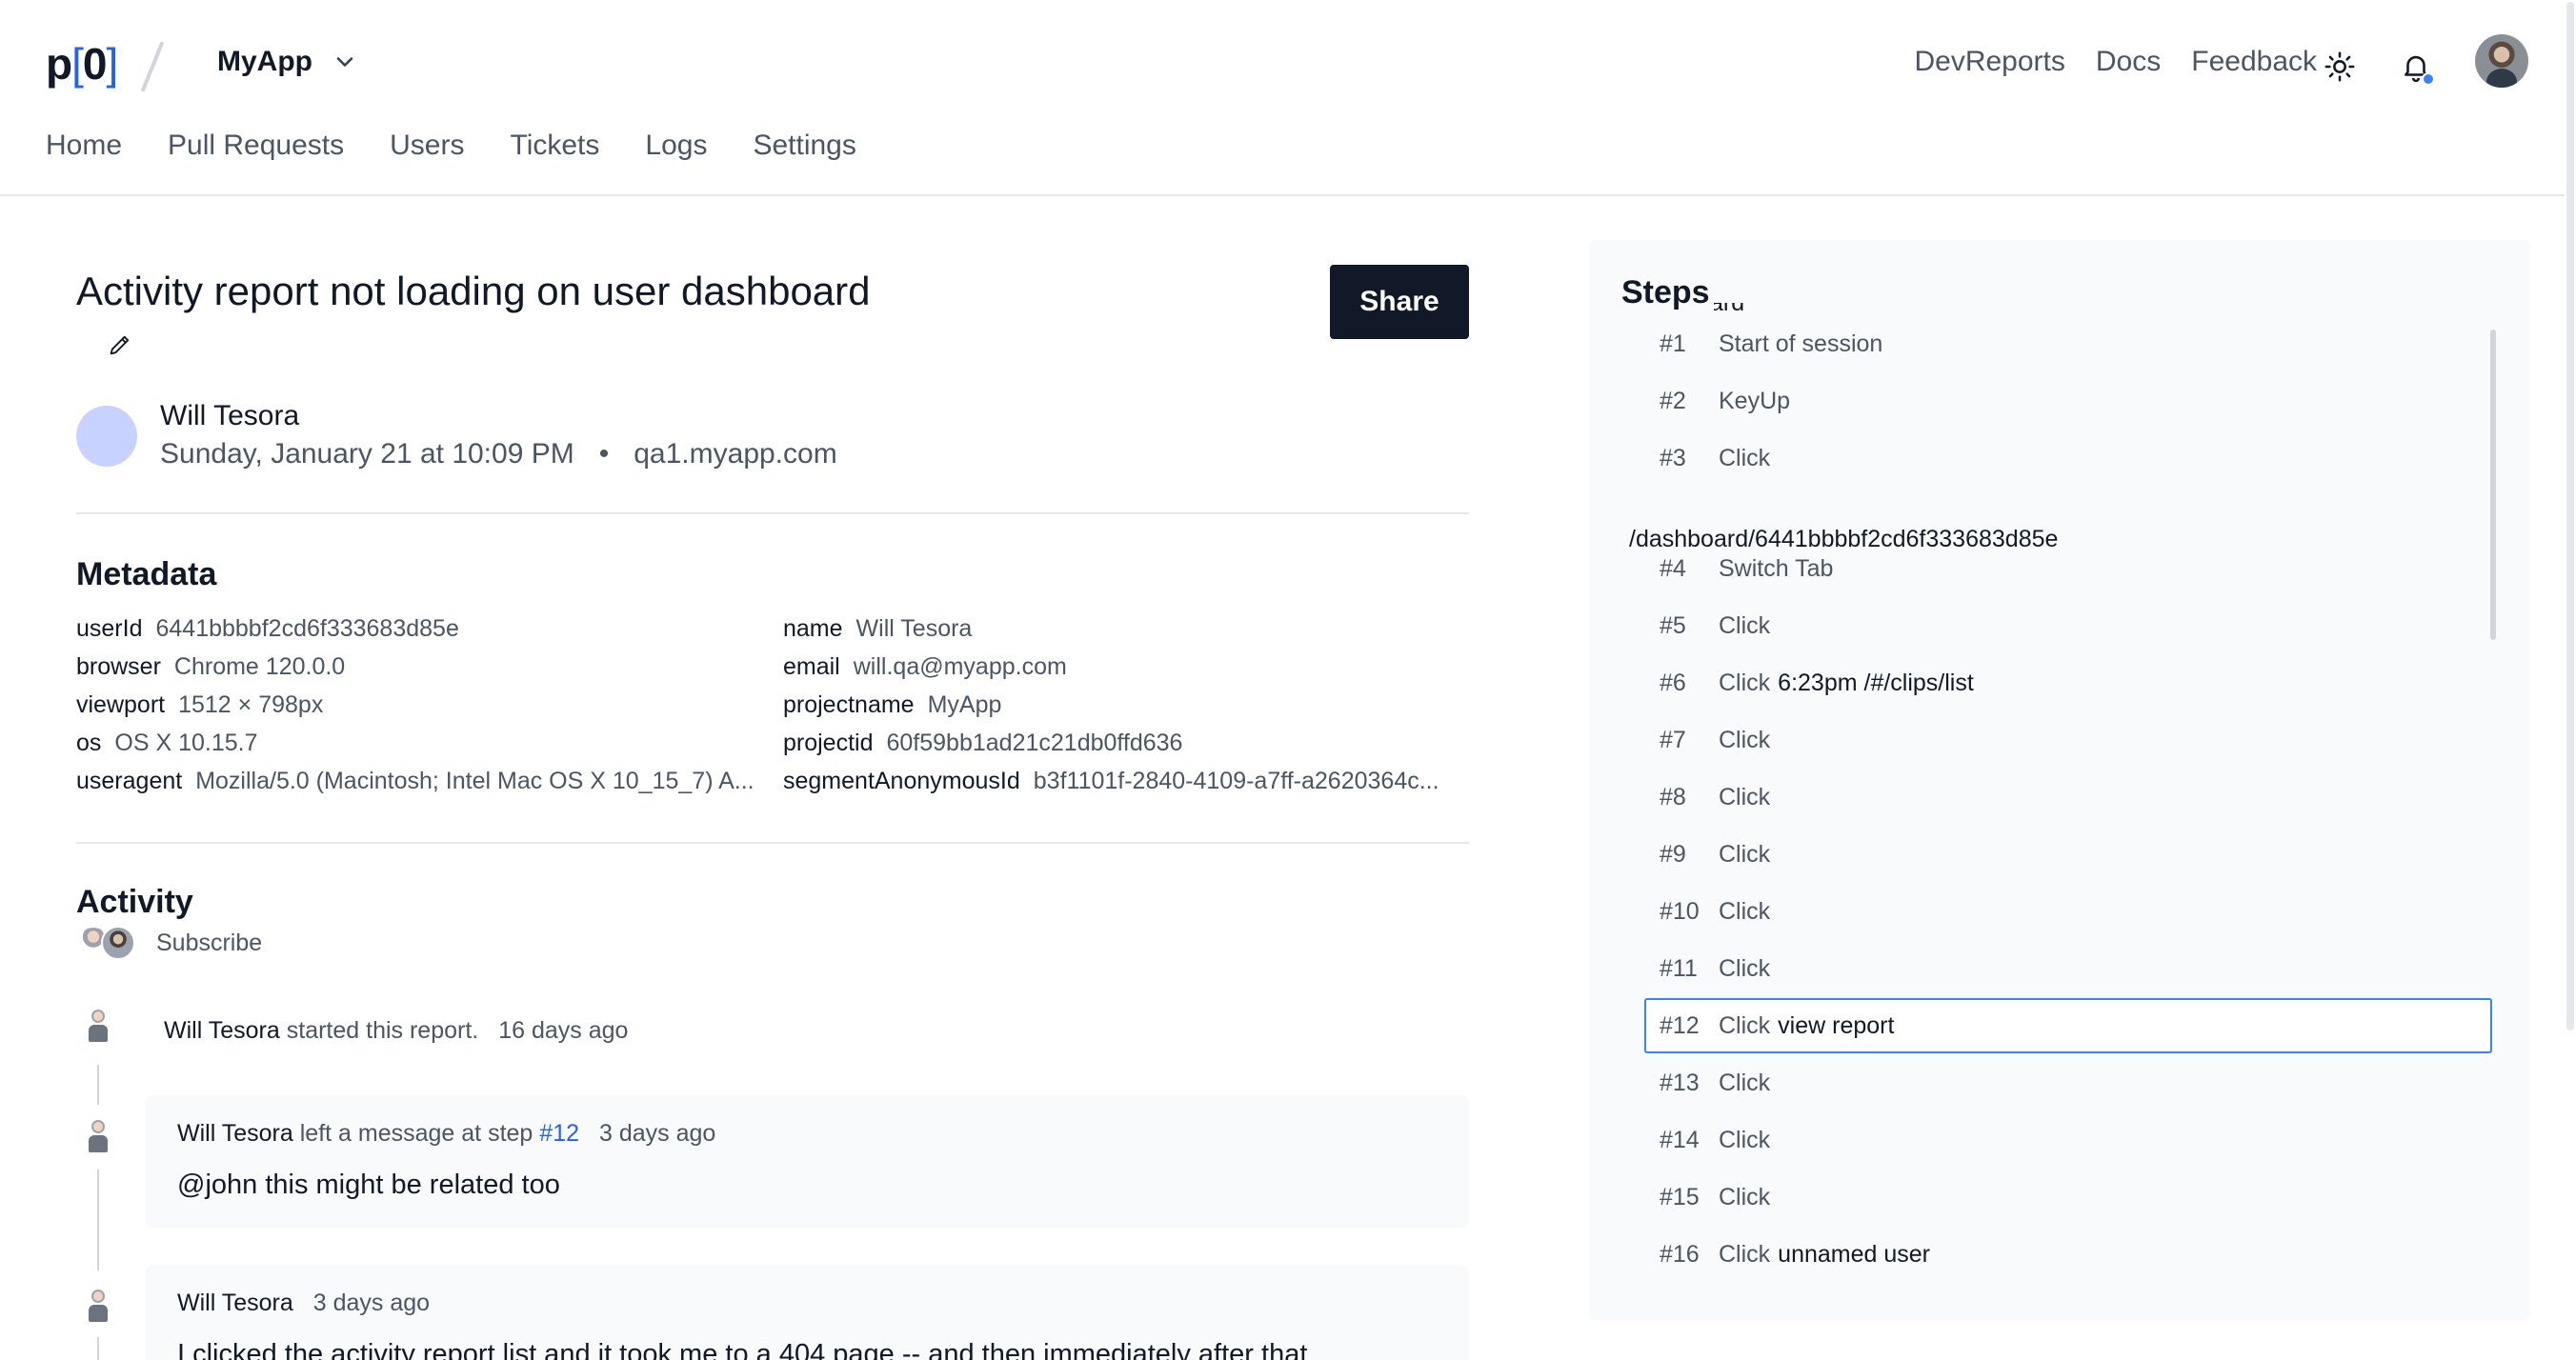 The image size is (2576, 1360). I want to click on step-item: #7 Click, so click(2068, 740).